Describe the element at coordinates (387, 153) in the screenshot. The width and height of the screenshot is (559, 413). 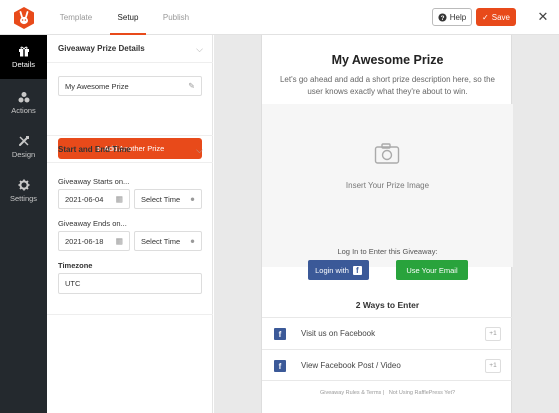
I see `camera-icon` at that location.